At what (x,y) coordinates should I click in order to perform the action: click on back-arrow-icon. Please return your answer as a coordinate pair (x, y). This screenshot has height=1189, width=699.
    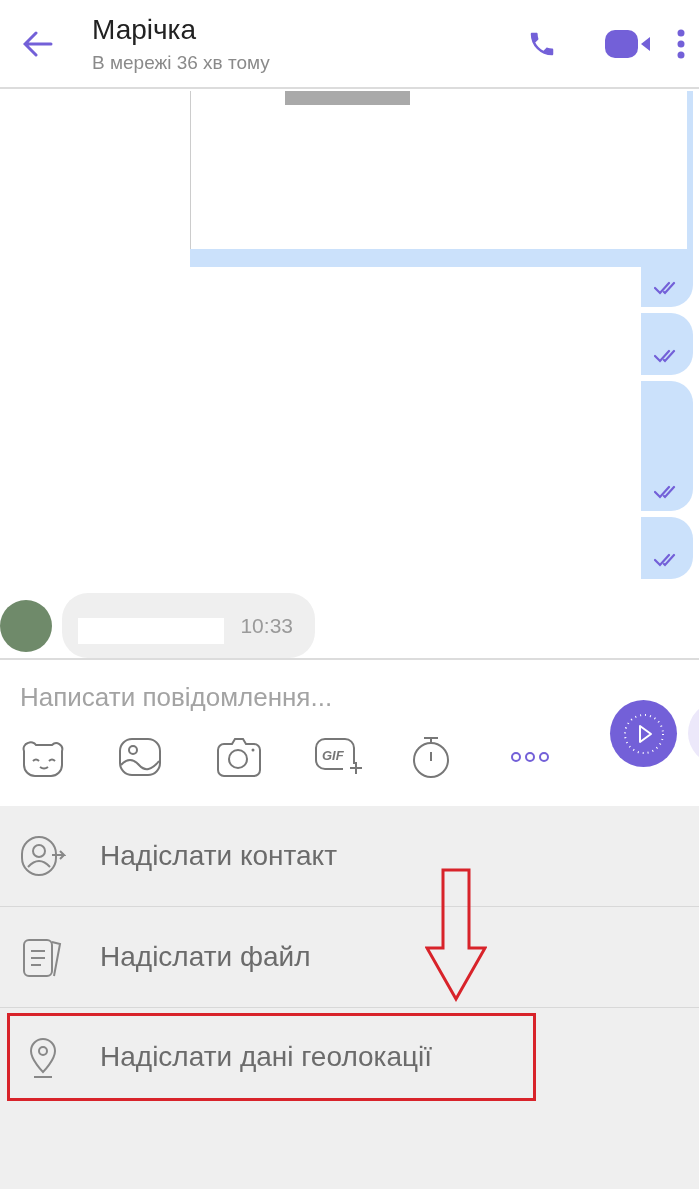
    Looking at the image, I should click on (38, 43).